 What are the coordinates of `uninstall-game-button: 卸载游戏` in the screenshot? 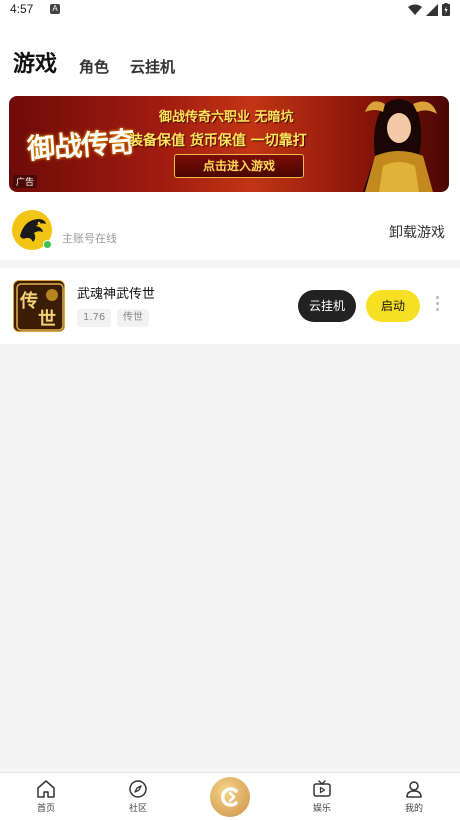 It's located at (417, 232).